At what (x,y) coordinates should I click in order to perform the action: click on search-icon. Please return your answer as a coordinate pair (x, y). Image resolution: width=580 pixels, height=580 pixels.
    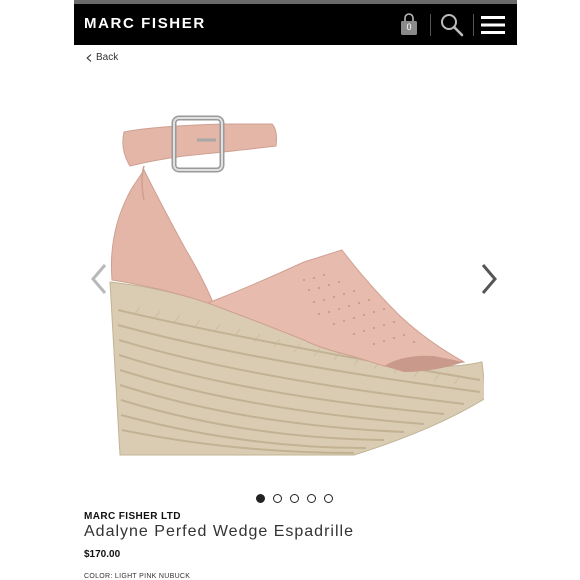
    Looking at the image, I should click on (452, 25).